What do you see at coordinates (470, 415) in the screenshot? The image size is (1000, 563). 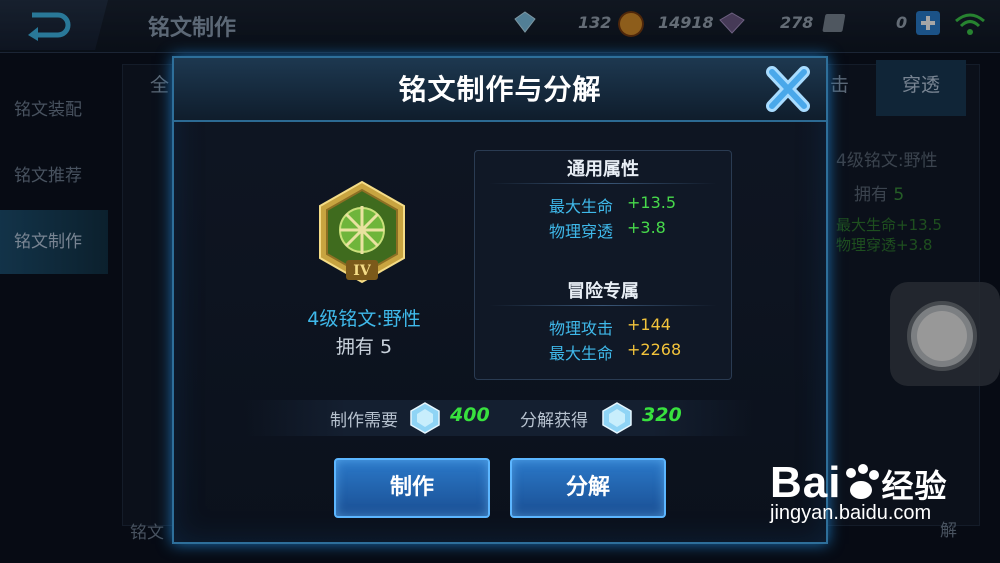 I see `craft-cost-value: 400` at bounding box center [470, 415].